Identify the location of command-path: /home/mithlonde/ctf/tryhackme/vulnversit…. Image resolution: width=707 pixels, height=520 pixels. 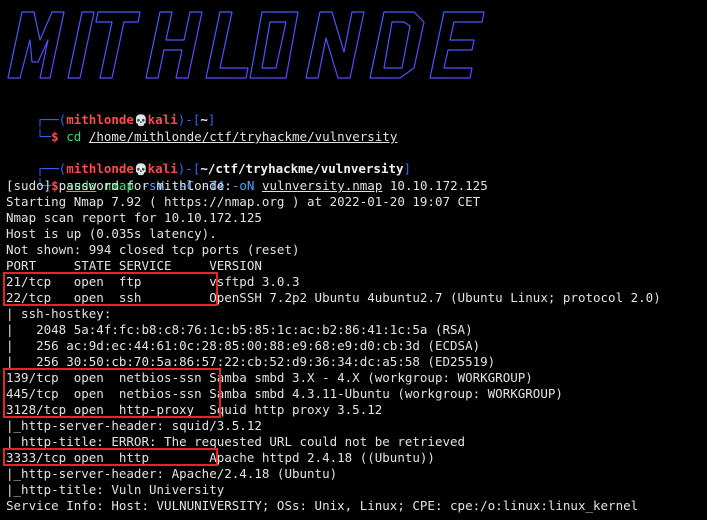
(243, 136).